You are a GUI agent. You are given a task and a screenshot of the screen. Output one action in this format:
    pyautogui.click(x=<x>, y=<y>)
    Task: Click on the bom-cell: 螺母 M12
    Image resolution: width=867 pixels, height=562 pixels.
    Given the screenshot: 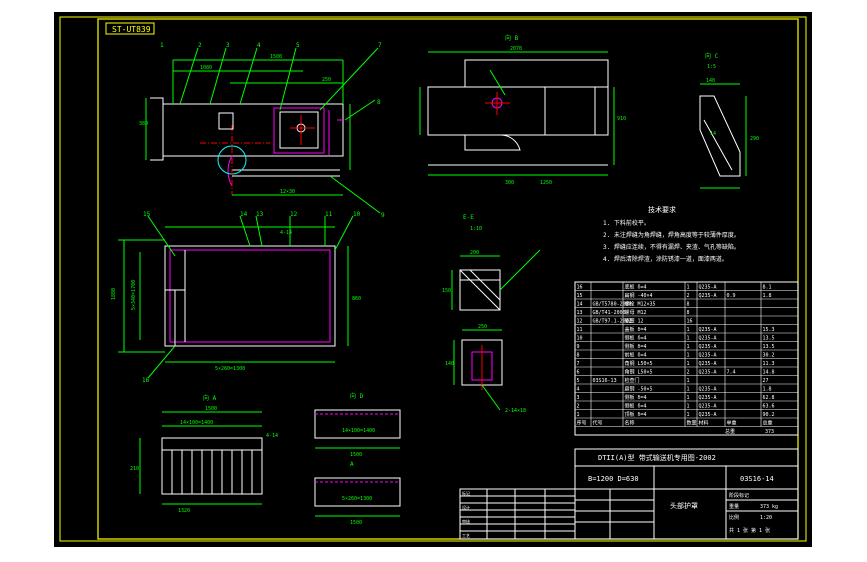 What is the action you would take?
    pyautogui.click(x=636, y=312)
    